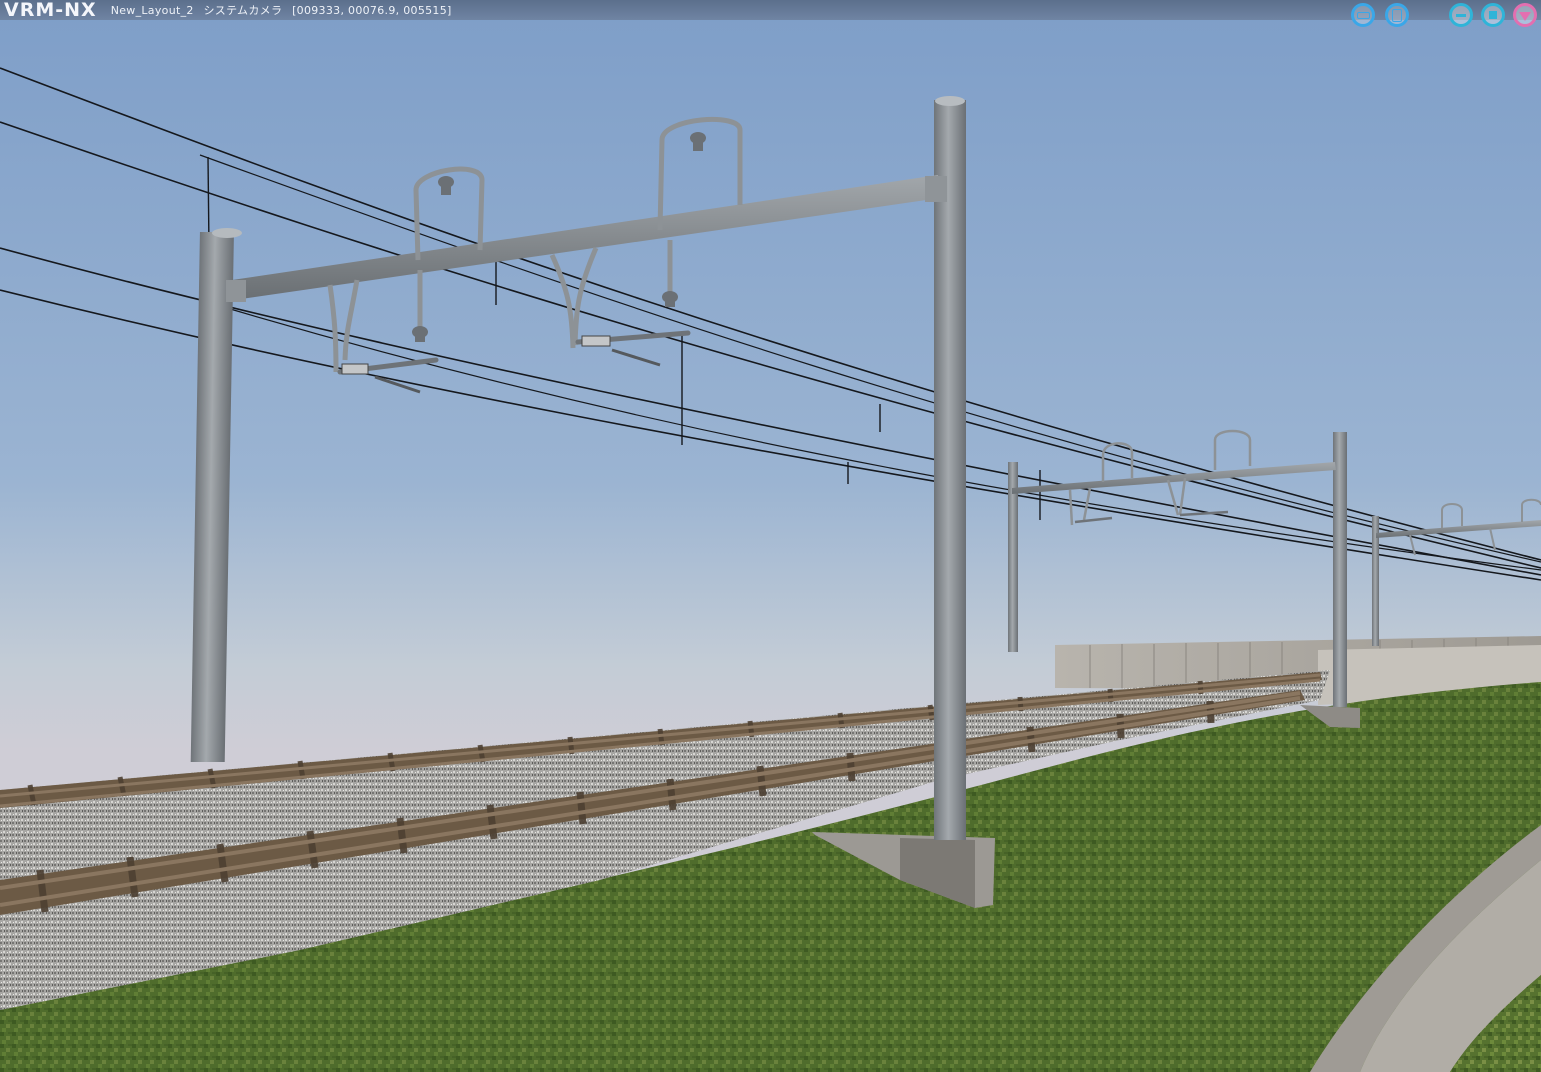 The width and height of the screenshot is (1541, 1072). I want to click on maximize-alt-icon, so click(1397, 15).